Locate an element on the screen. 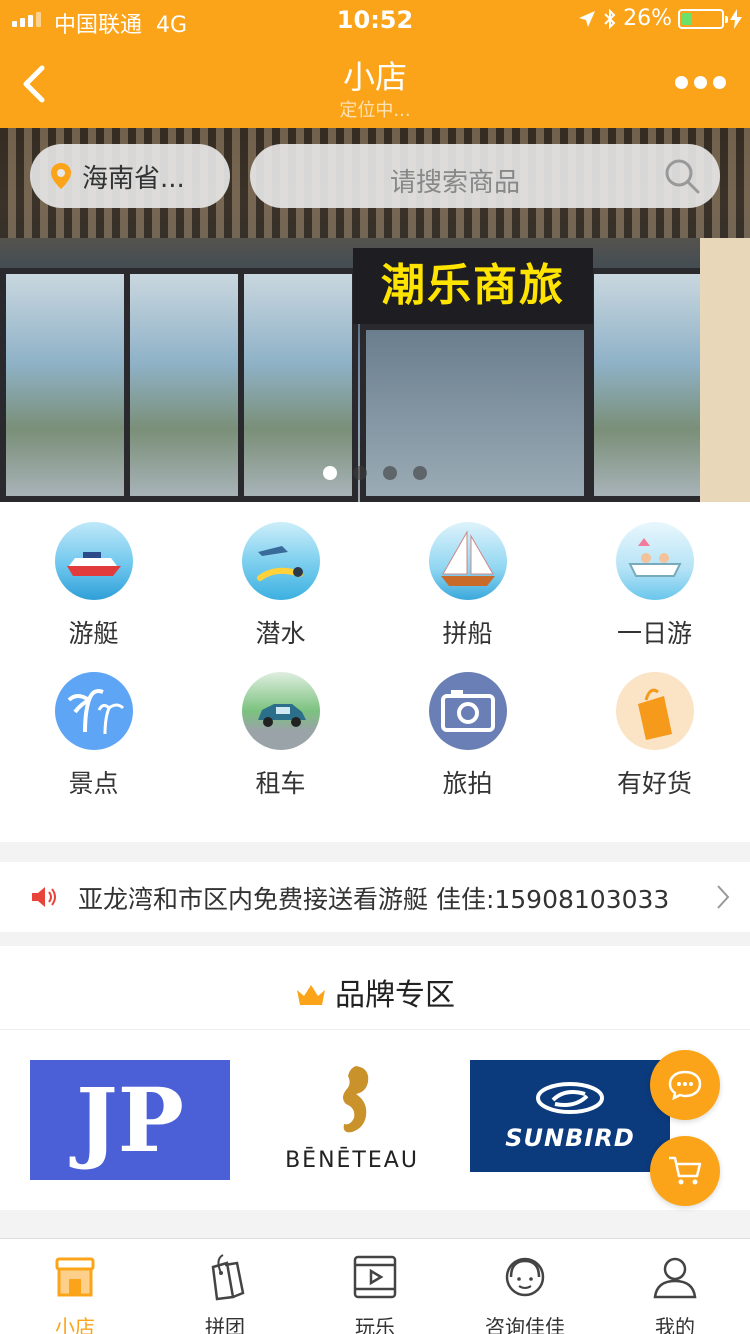 This screenshot has height=1334, width=750. day-tour-icon is located at coordinates (654, 561).